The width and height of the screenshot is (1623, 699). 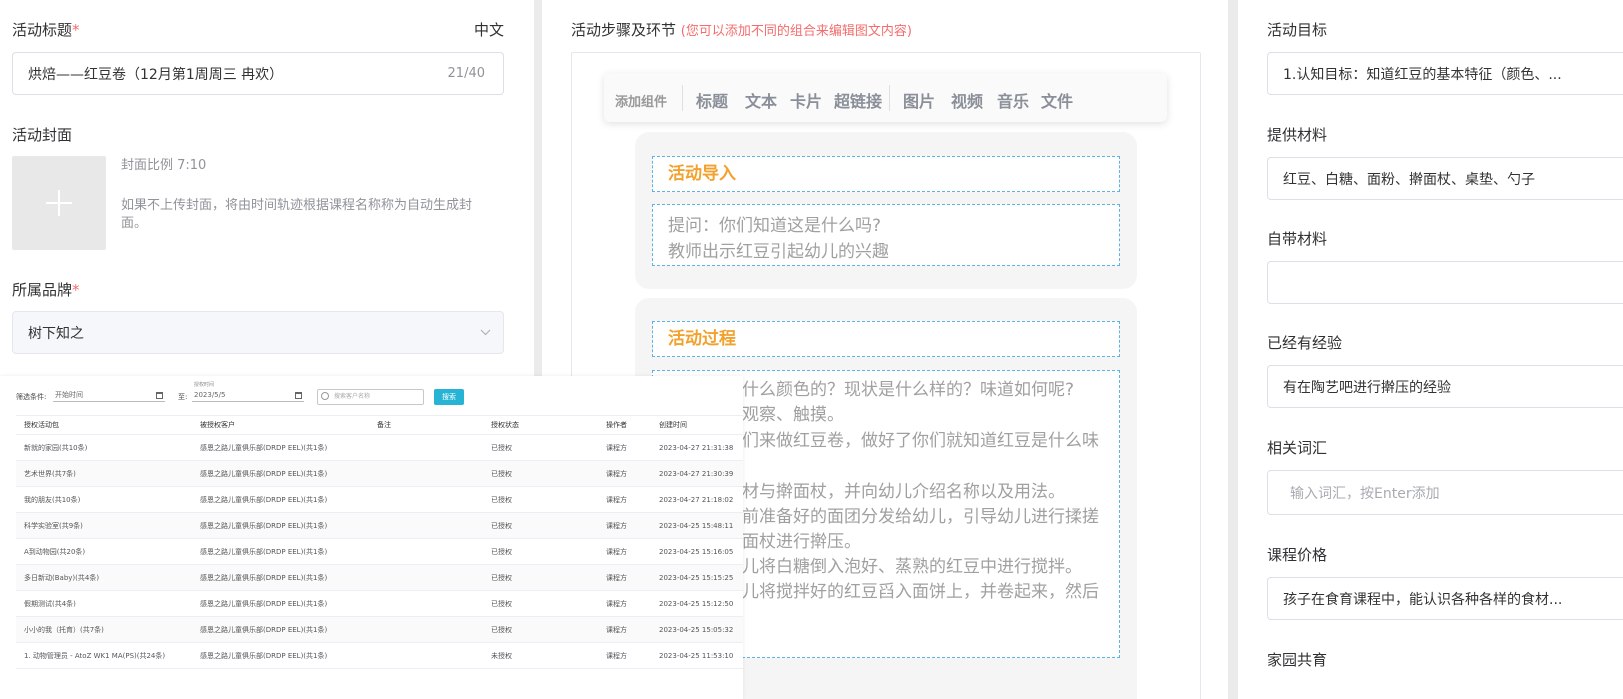 What do you see at coordinates (46, 290) in the screenshot?
I see `brand-label: 所属品牌*` at bounding box center [46, 290].